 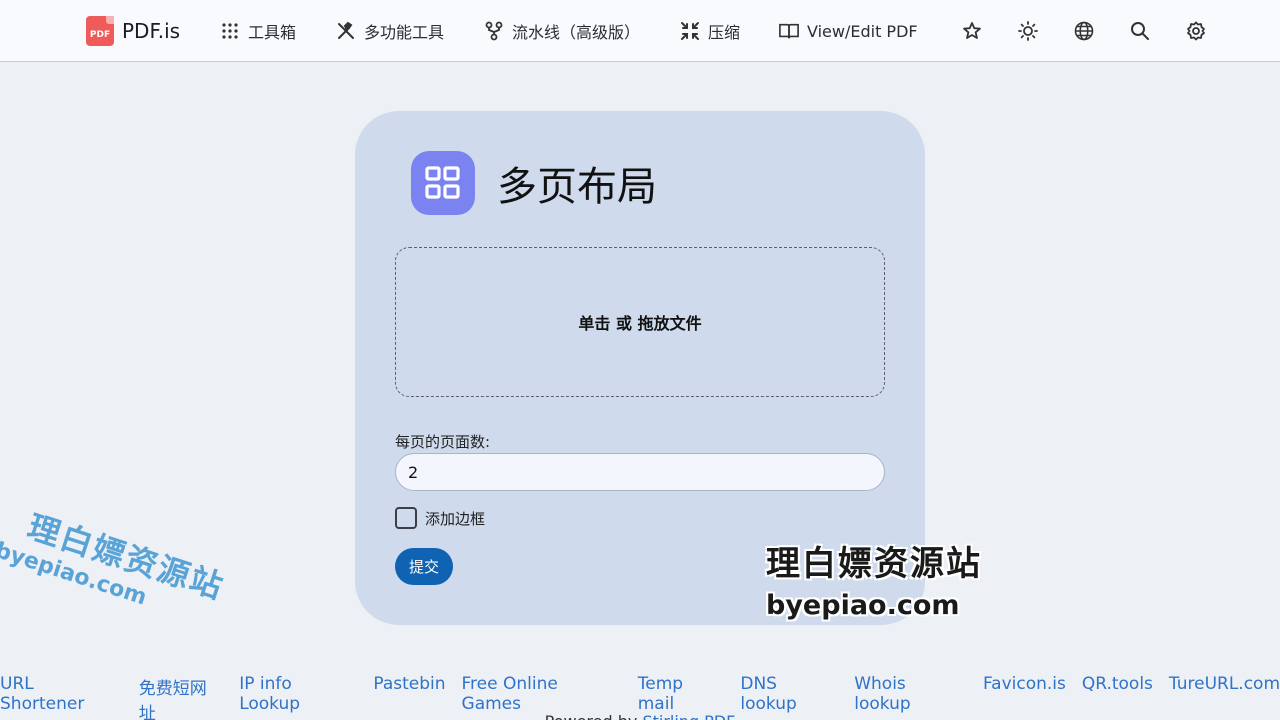 I want to click on footer-link: Whois lookup, so click(x=910, y=694).